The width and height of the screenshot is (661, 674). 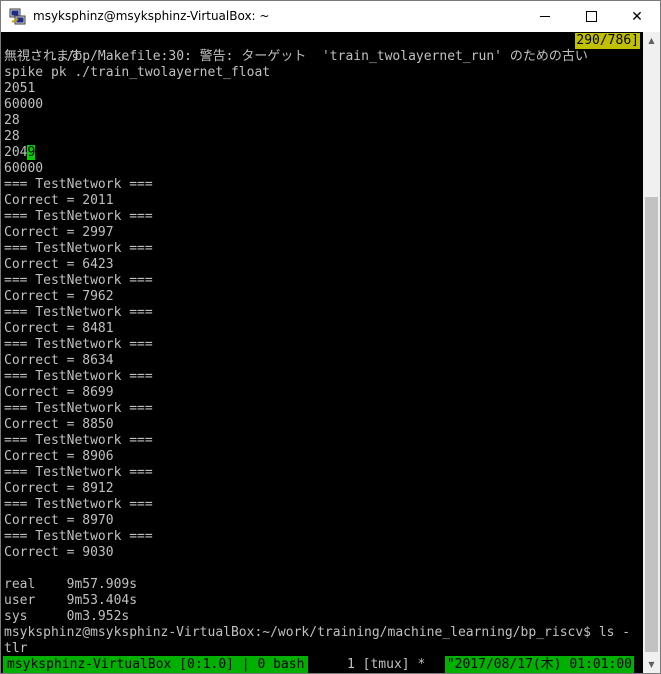 I want to click on terminal-line: Correct = 8634, so click(x=59, y=360).